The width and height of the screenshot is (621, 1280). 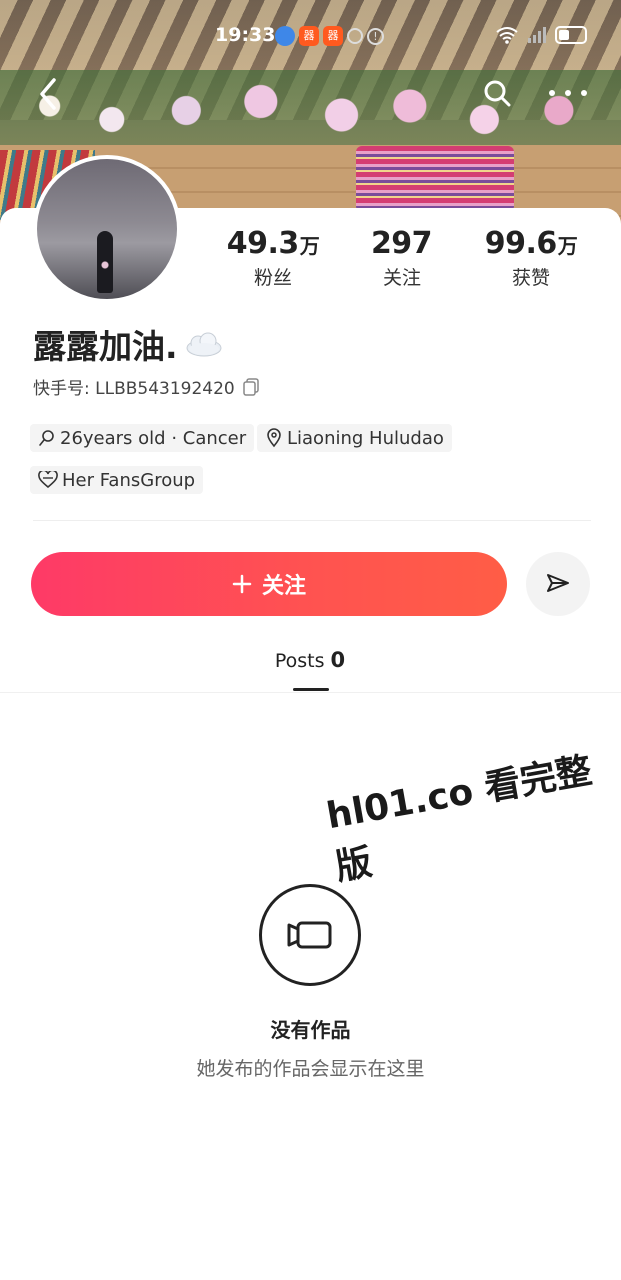 I want to click on share-button, so click(x=558, y=584).